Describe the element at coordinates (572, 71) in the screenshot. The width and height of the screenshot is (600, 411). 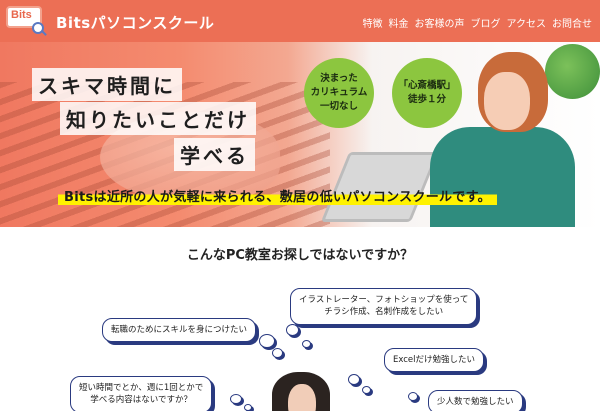
I see `hero-plant-image` at that location.